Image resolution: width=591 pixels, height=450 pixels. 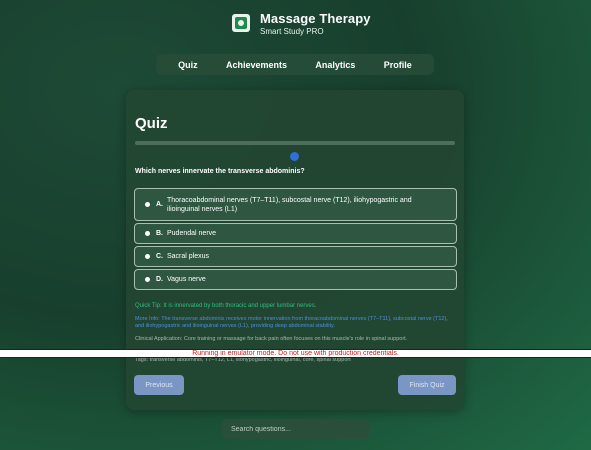 I want to click on app-header: Massage Therapy Smart Study PRO, so click(x=301, y=23).